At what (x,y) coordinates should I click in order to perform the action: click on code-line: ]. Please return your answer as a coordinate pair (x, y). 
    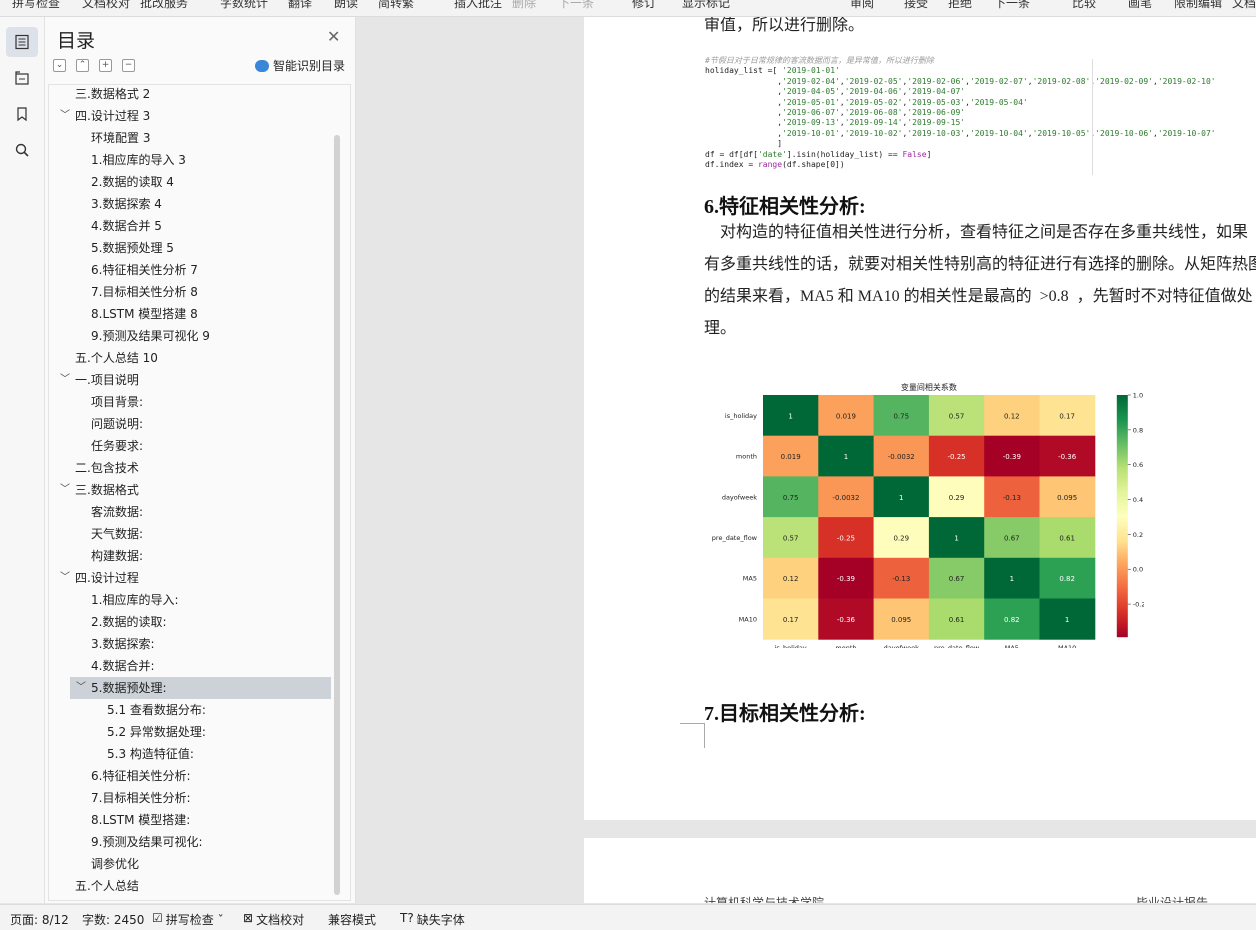
    Looking at the image, I should click on (965, 144).